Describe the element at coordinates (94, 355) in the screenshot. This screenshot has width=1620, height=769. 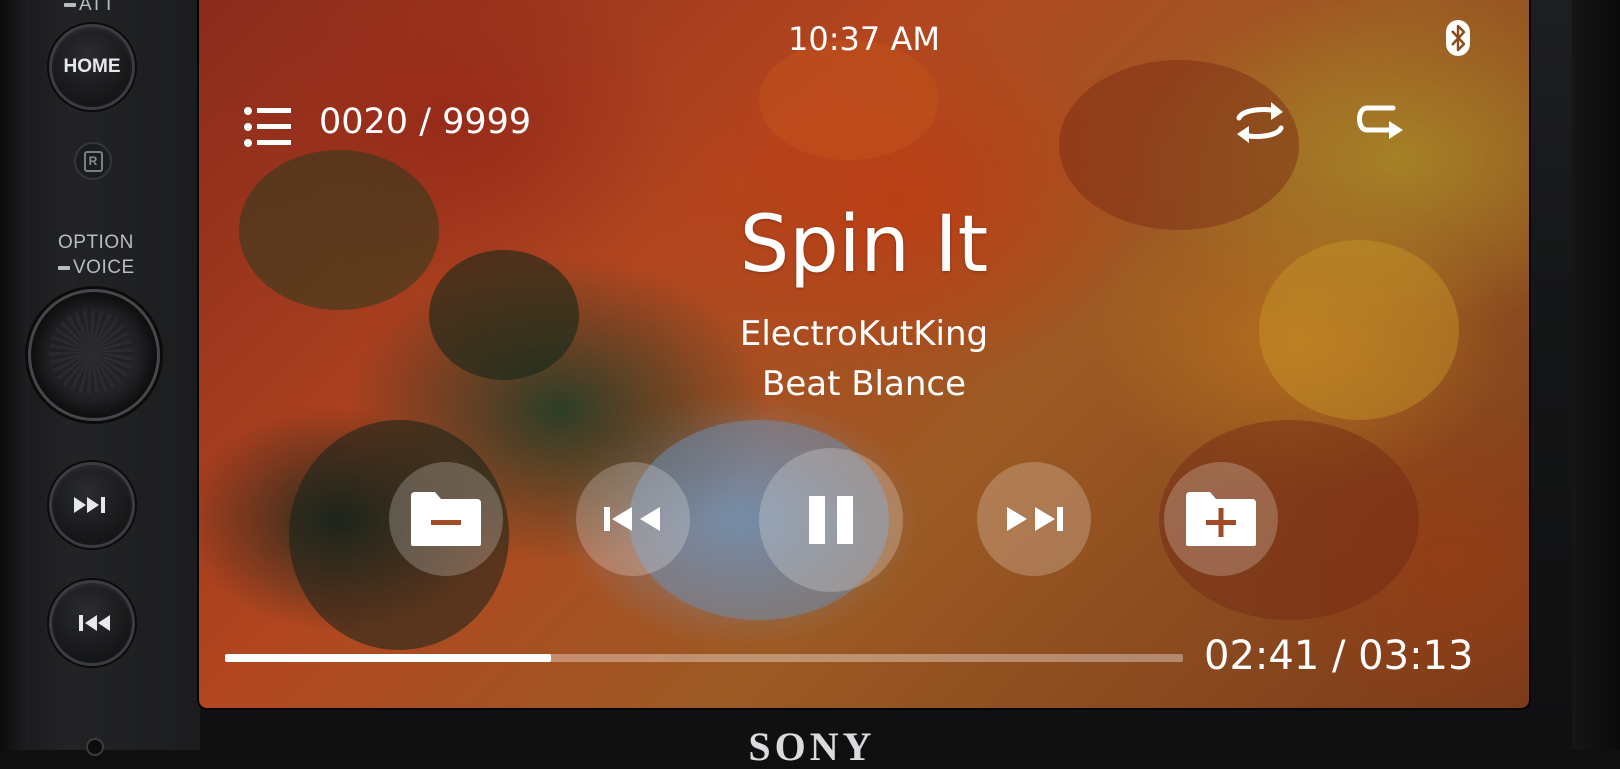
I see `volume-knob` at that location.